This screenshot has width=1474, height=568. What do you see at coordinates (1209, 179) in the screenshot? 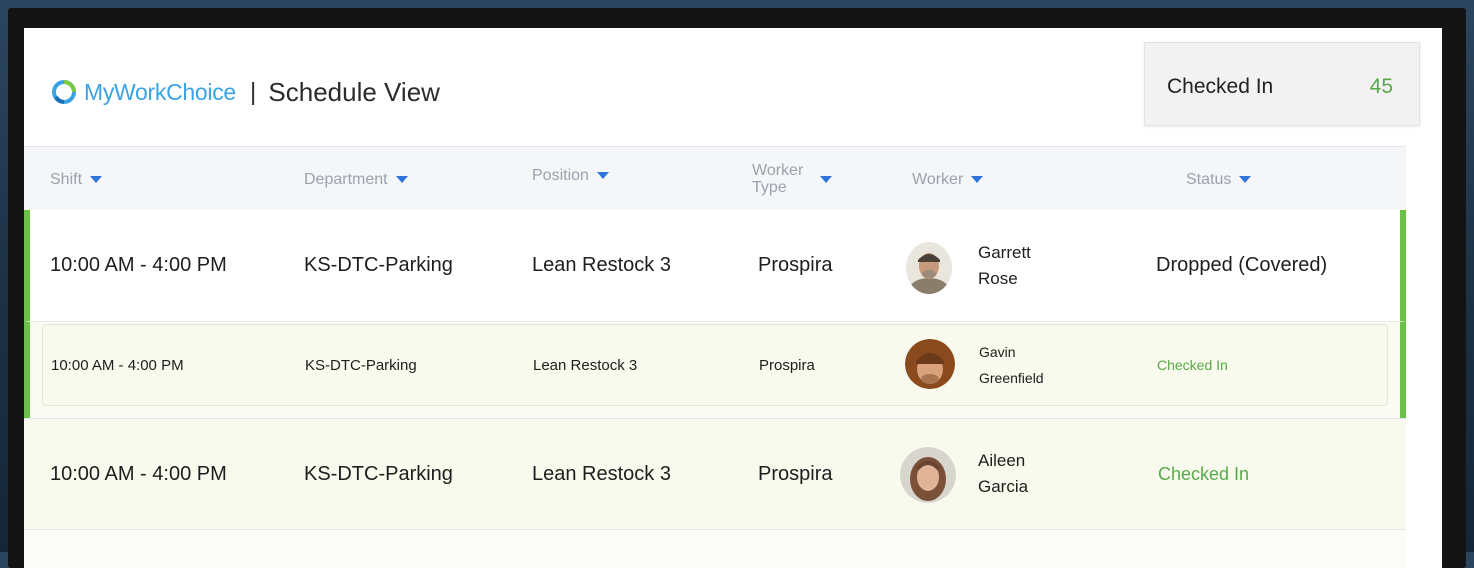
I see `column-label: Status` at bounding box center [1209, 179].